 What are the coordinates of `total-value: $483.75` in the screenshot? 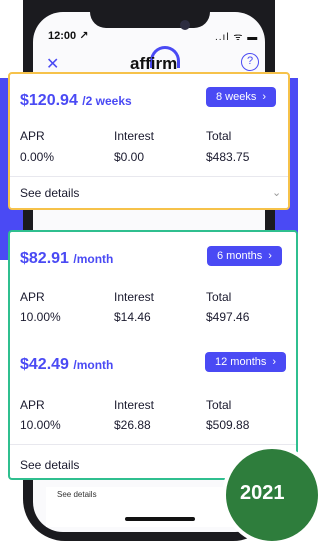 It's located at (228, 157).